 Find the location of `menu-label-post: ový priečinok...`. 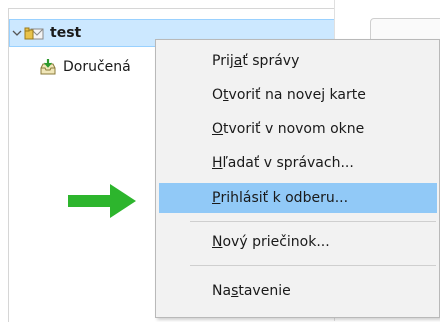

menu-label-post: ový priečinok... is located at coordinates (276, 242).